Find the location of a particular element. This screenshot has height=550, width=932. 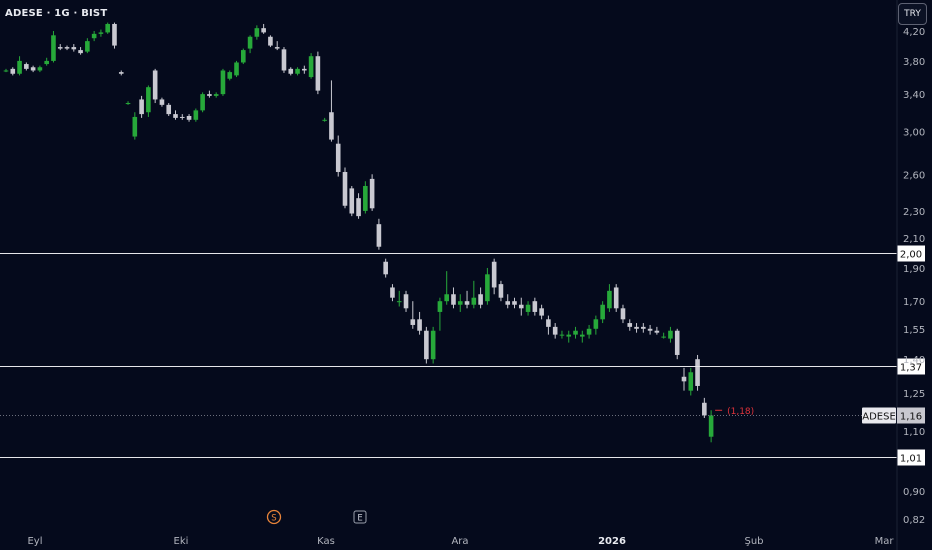

currency-button: TRY is located at coordinates (912, 14).